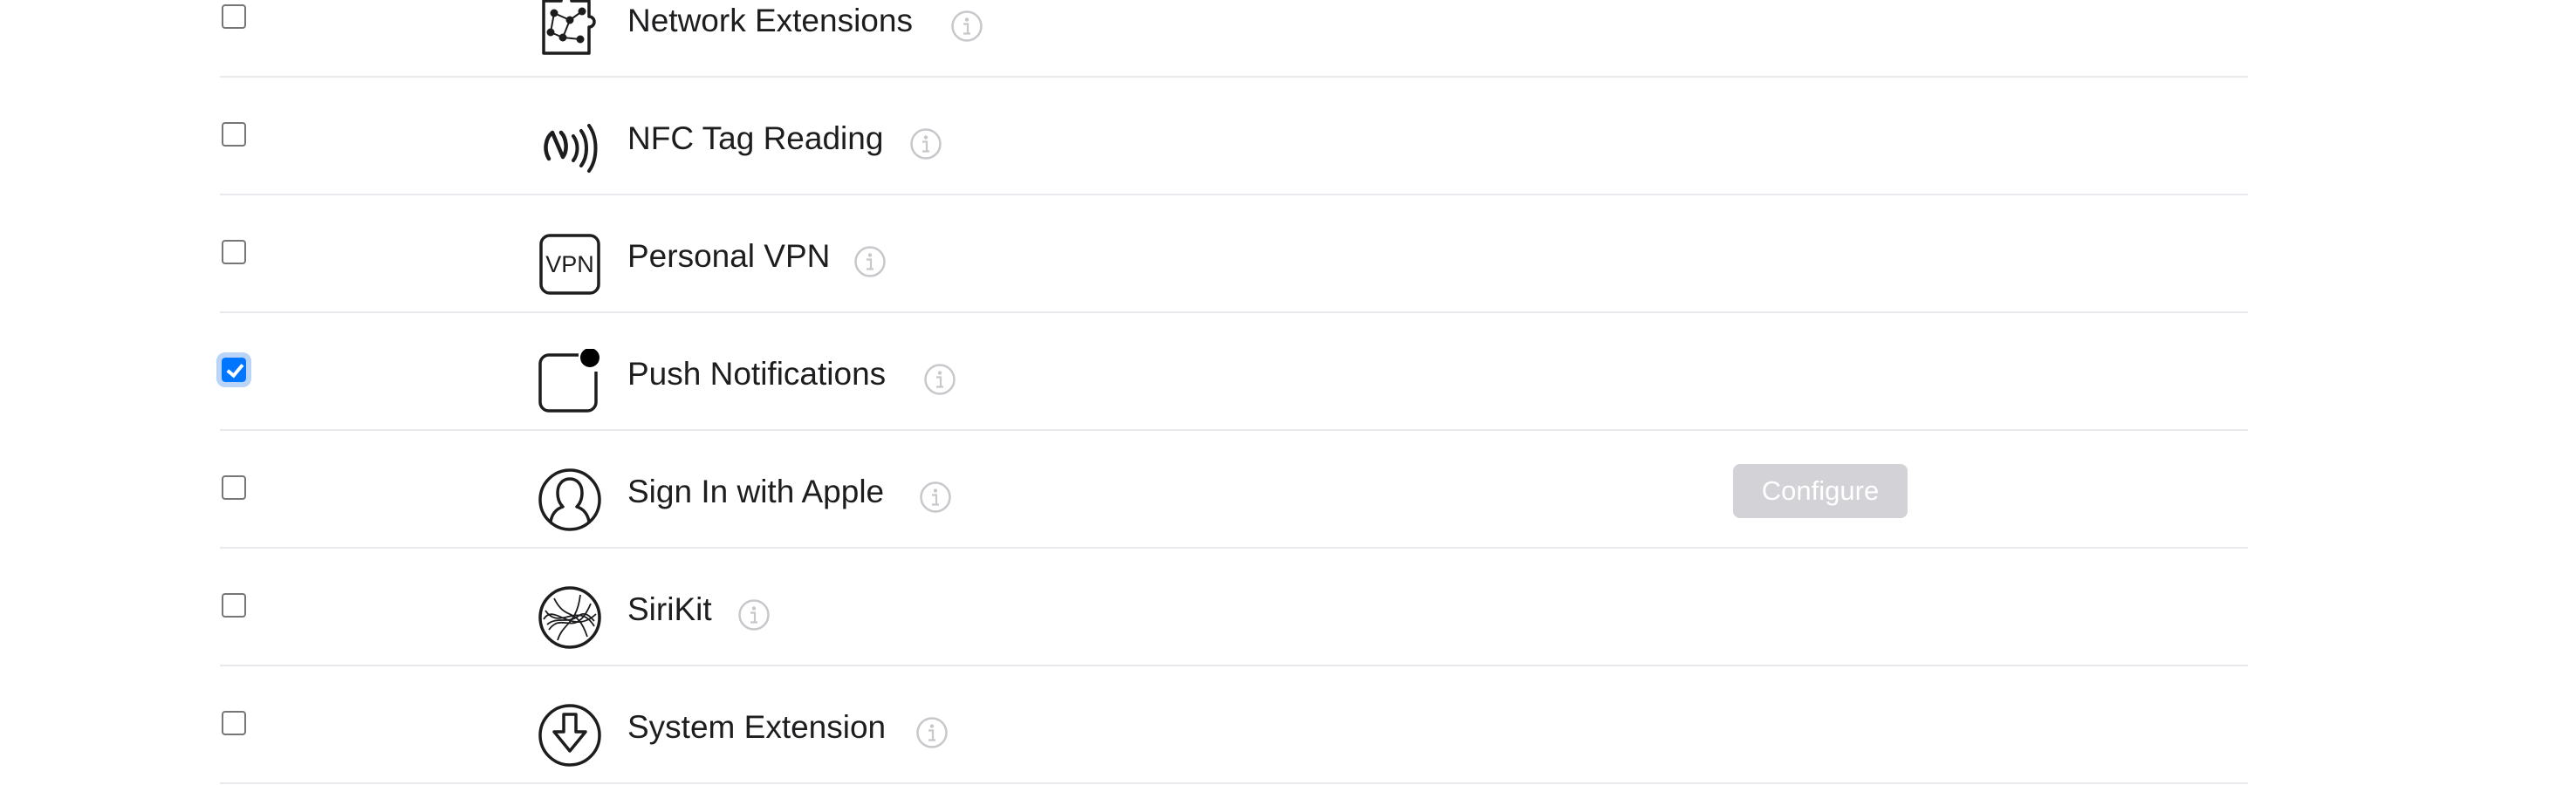 This screenshot has height=785, width=2576. Describe the element at coordinates (757, 727) in the screenshot. I see `capability-label: System Extension` at that location.